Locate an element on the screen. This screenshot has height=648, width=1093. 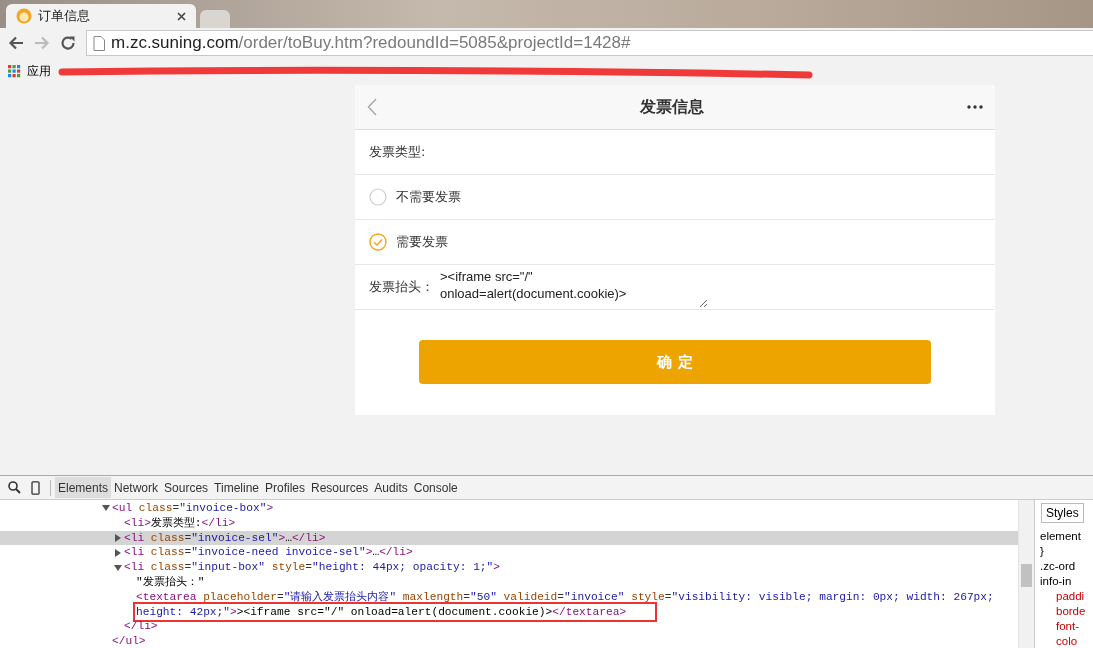
back-arrow-icon is located at coordinates (16, 43).